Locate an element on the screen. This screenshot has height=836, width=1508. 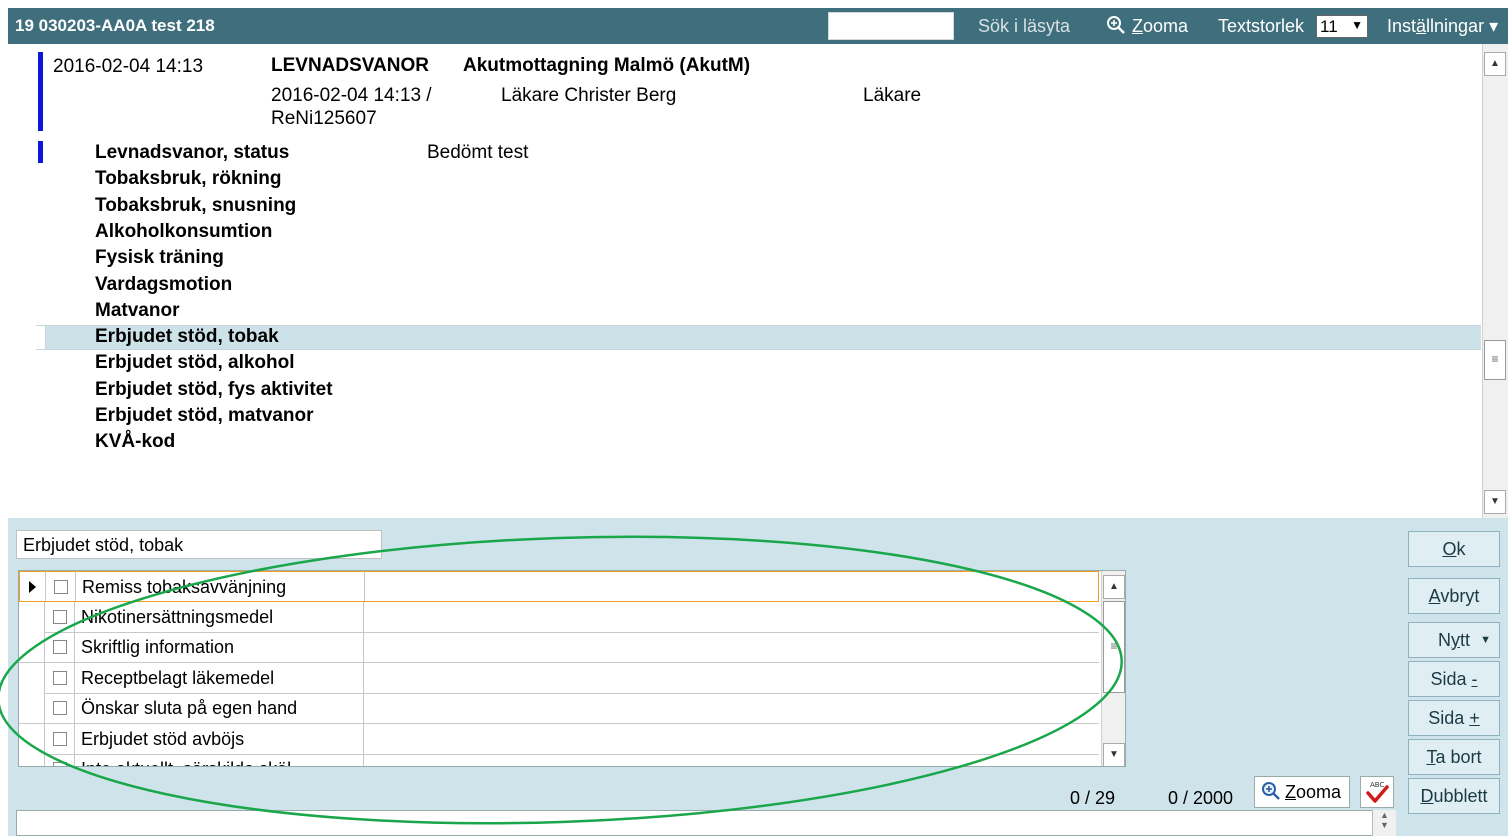
new-button: Nytt ▼ is located at coordinates (1454, 640).